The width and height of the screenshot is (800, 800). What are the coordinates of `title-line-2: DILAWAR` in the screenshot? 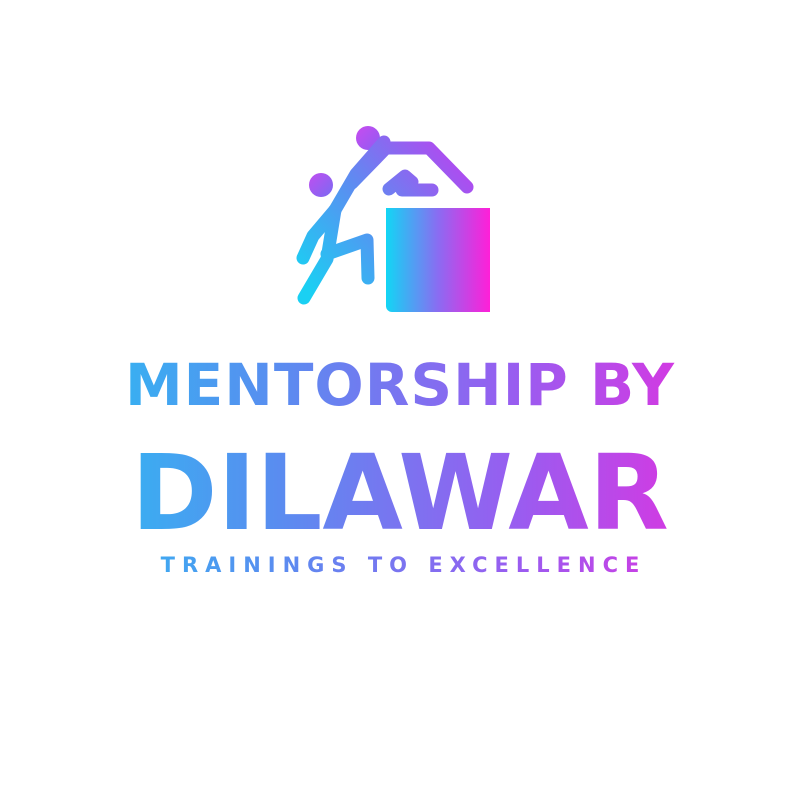 It's located at (400, 493).